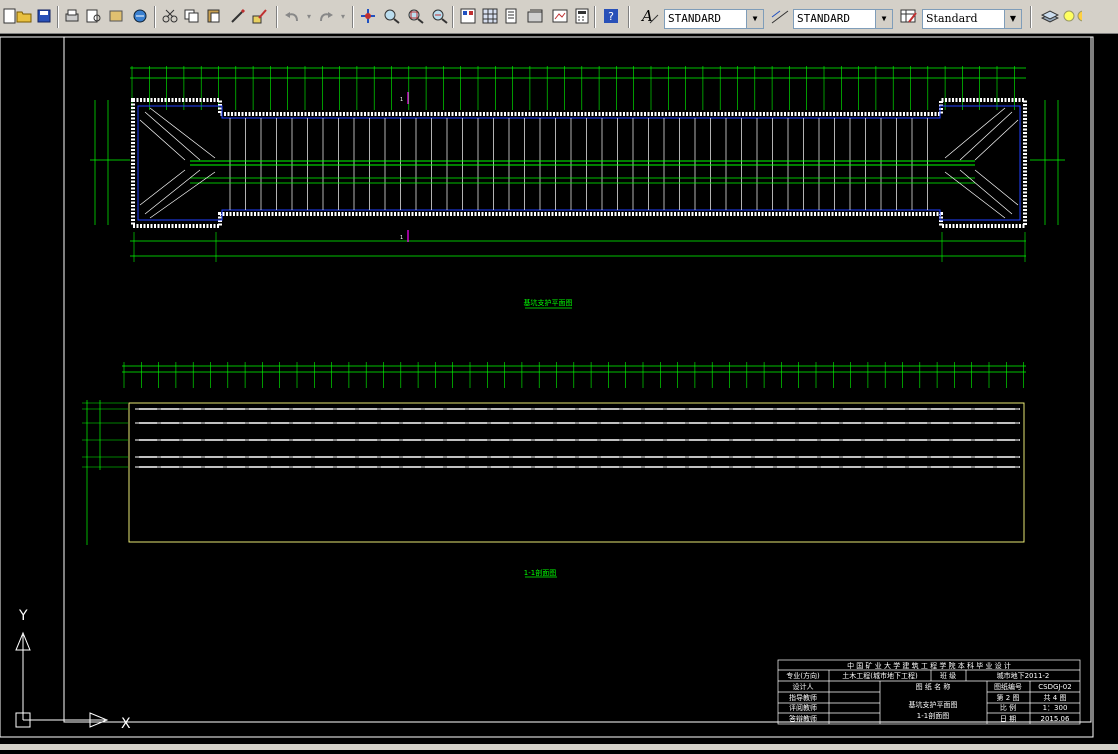 This screenshot has width=1118, height=754. I want to click on table-style-icon, so click(909, 16).